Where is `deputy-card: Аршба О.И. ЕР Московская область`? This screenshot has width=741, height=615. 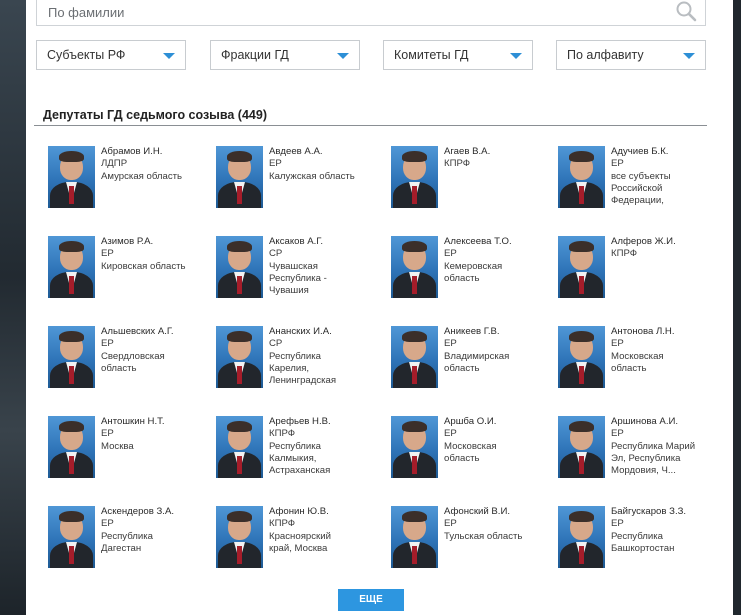
deputy-card: Аршба О.И. ЕР Московская область is located at coordinates (473, 456).